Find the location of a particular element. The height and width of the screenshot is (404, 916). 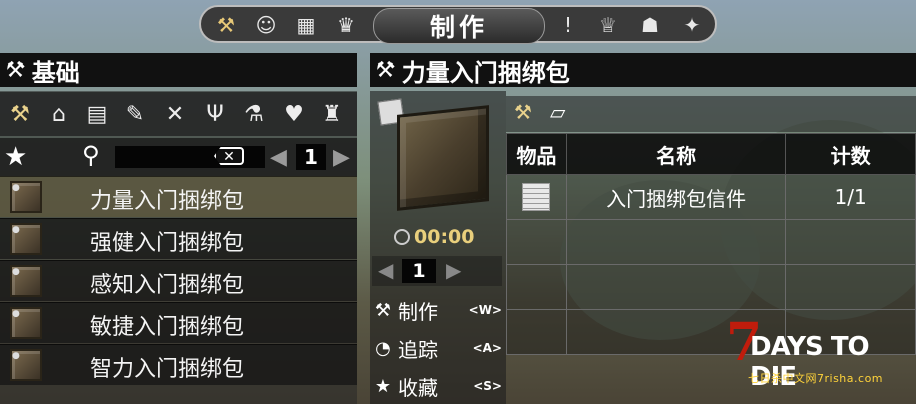

recipe-item: ● 感知入门捆绑包 is located at coordinates (178, 280).